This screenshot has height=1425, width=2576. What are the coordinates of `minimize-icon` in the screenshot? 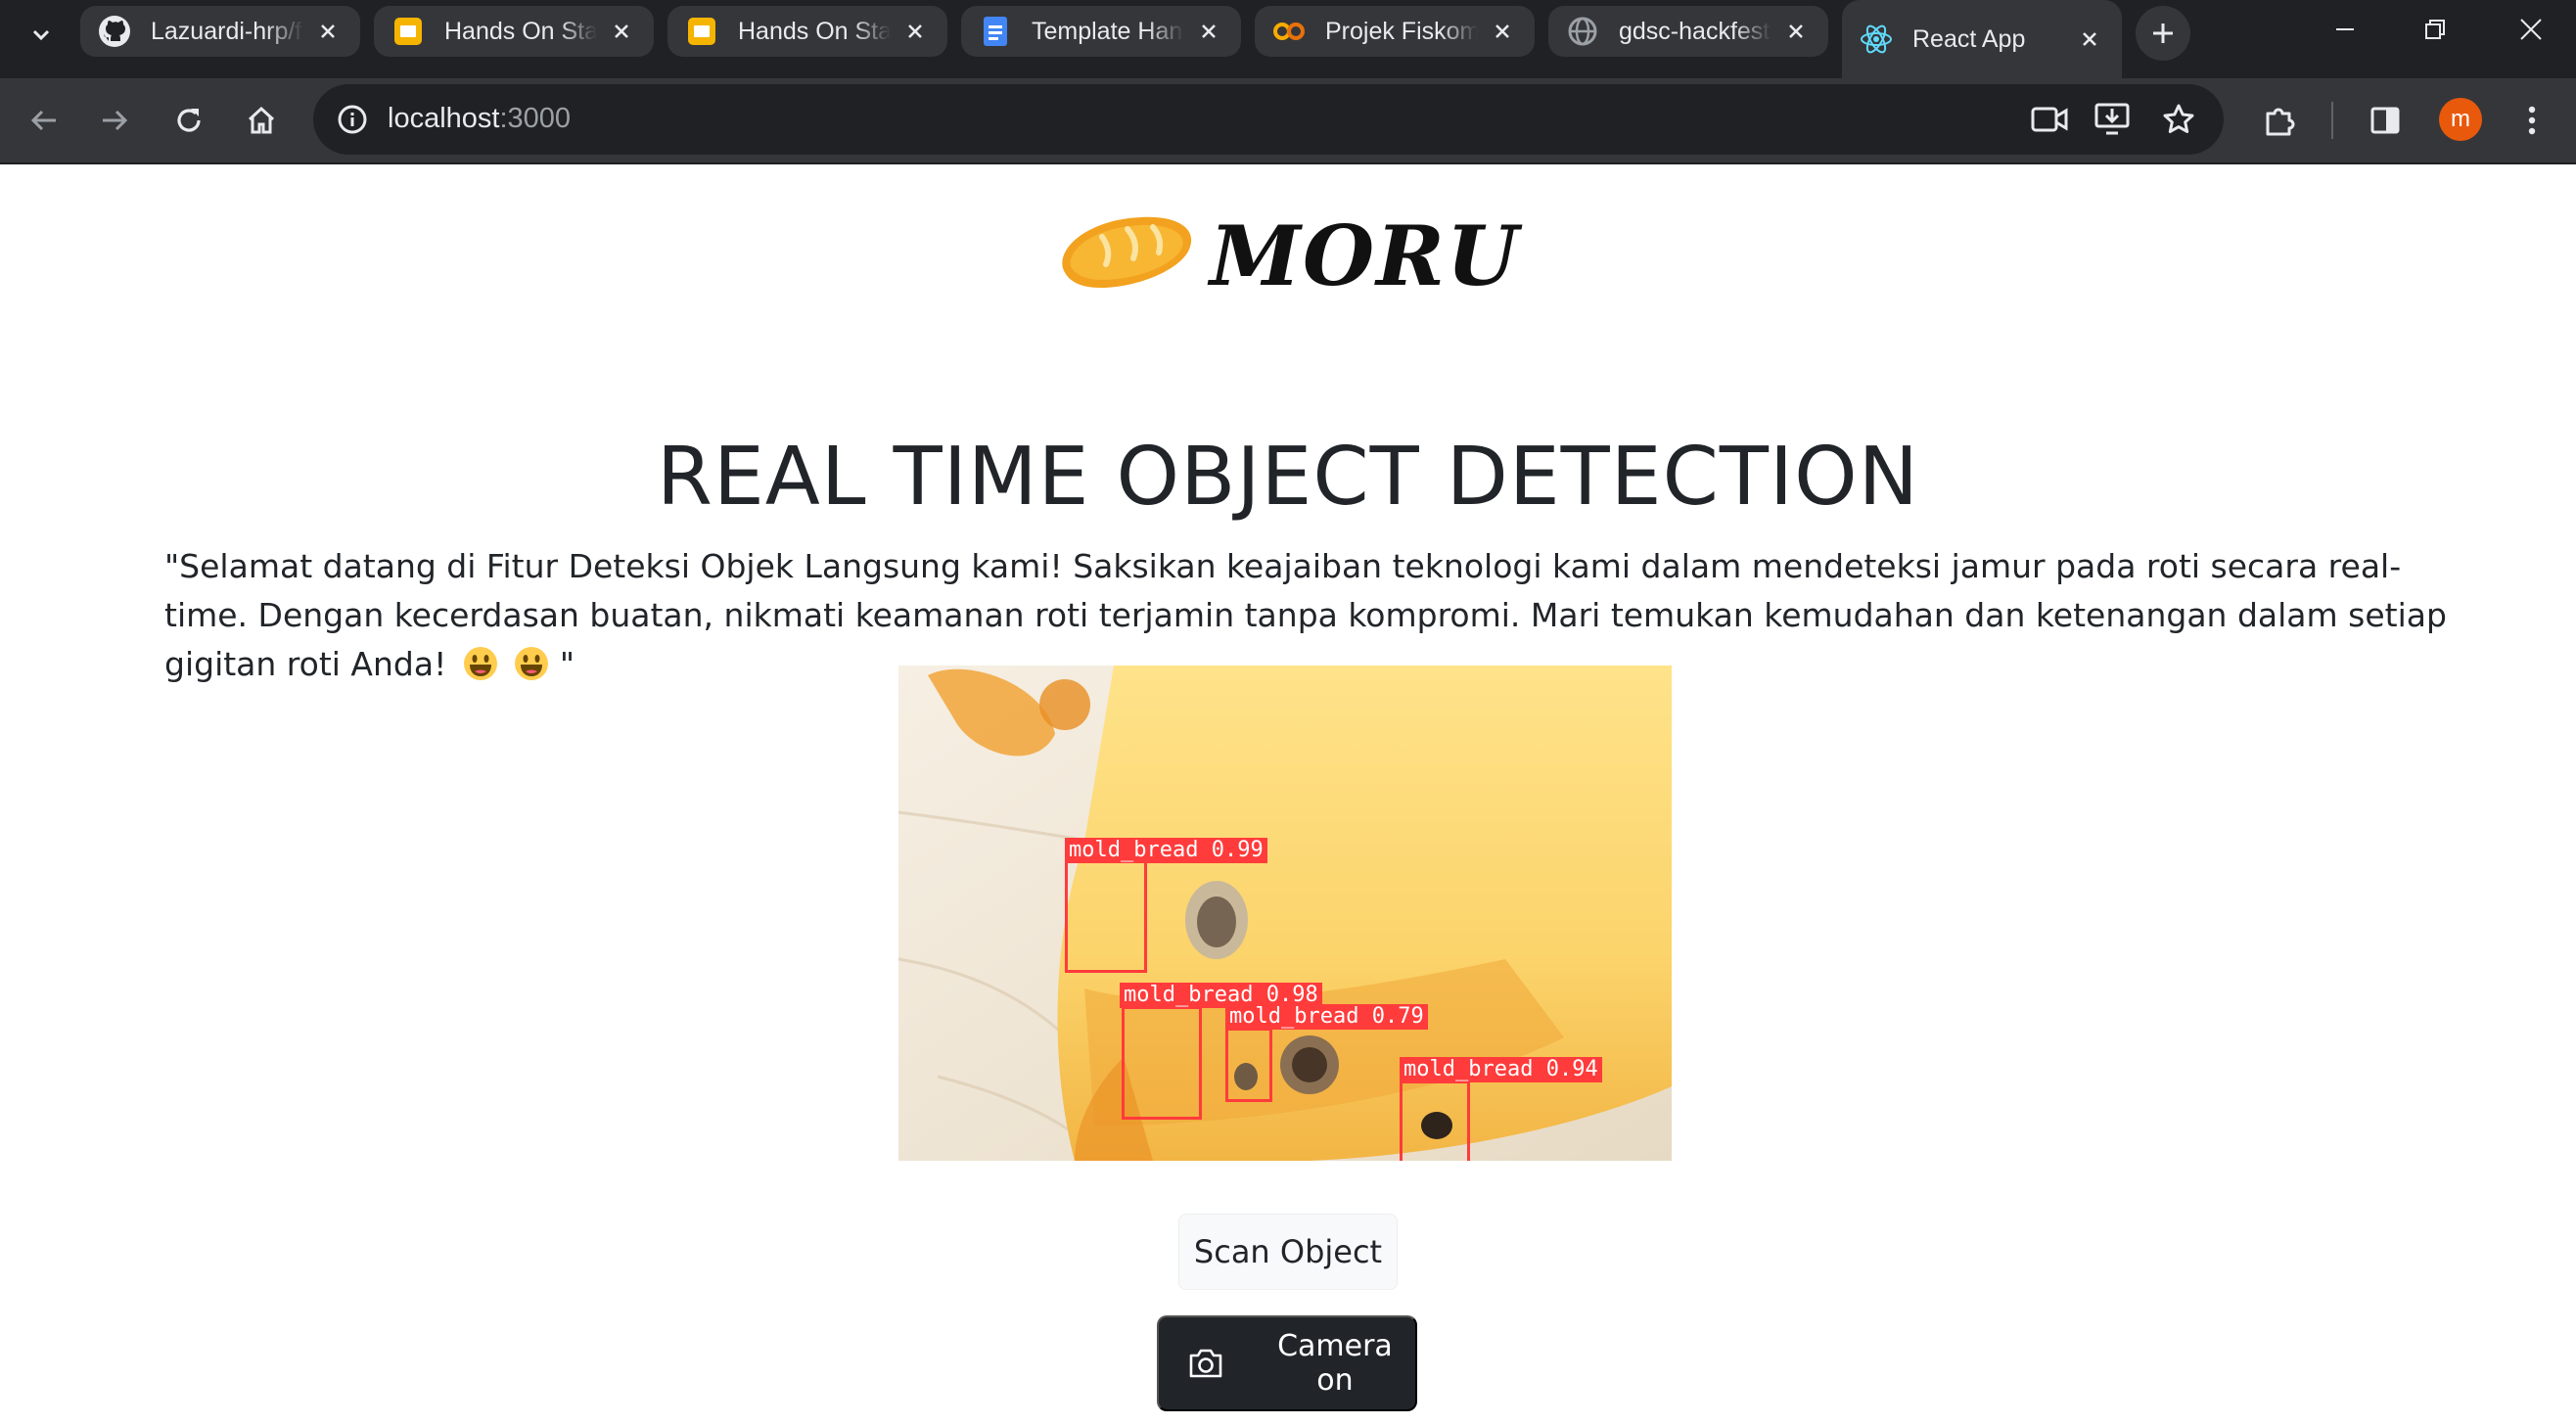 It's located at (2345, 29).